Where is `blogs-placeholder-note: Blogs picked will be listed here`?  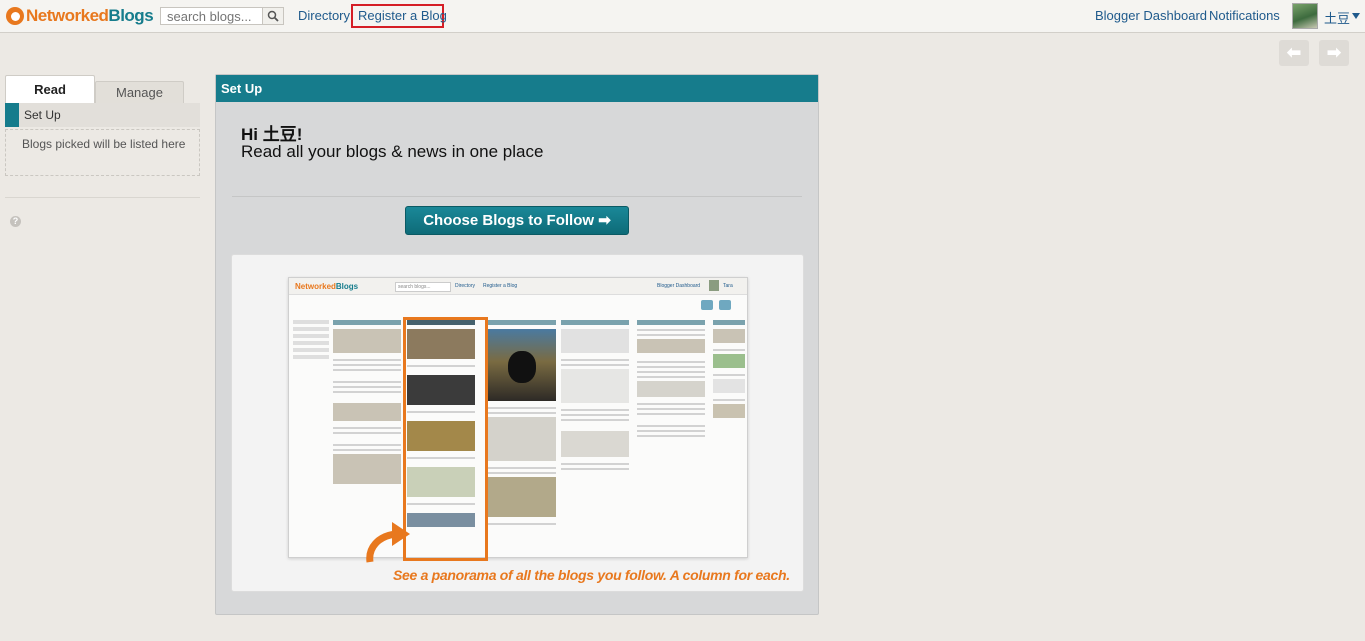 blogs-placeholder-note: Blogs picked will be listed here is located at coordinates (102, 152).